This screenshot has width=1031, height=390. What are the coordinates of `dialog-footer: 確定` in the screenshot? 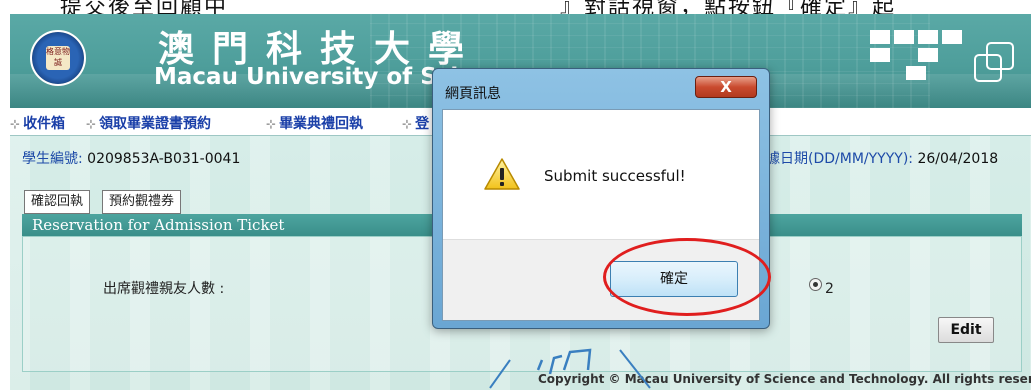 It's located at (601, 279).